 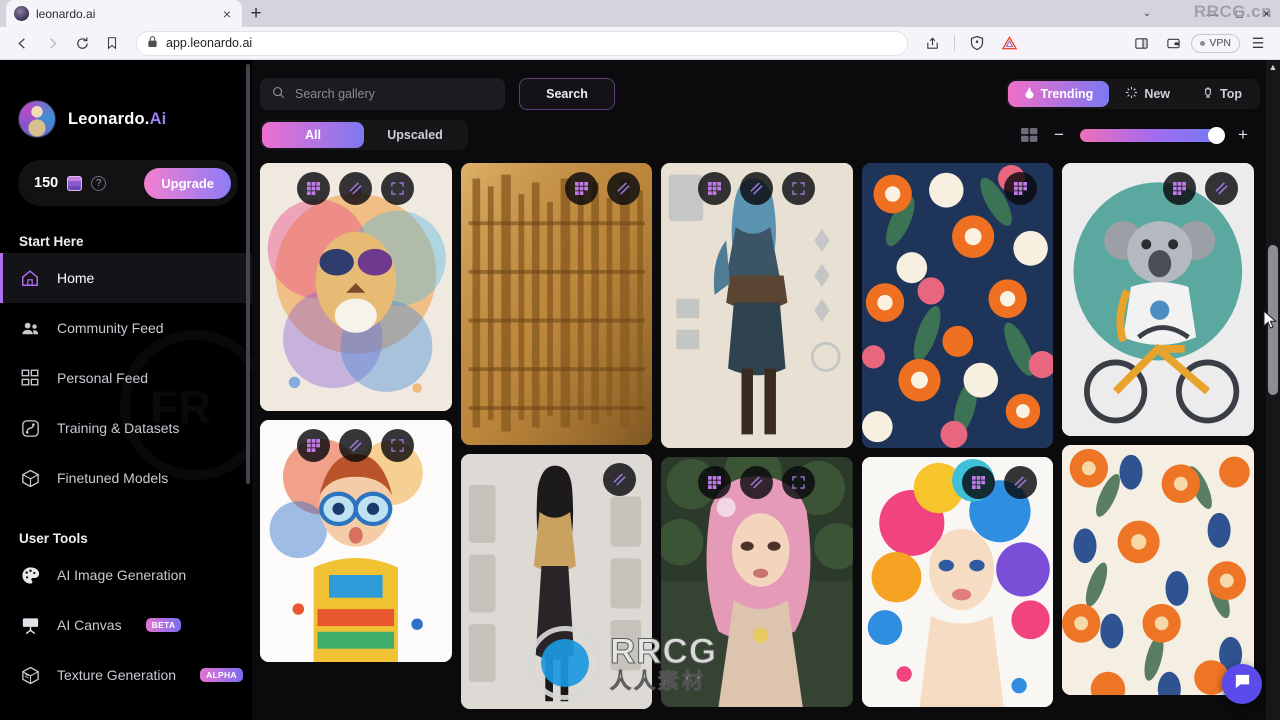 What do you see at coordinates (46, 183) in the screenshot?
I see `credits-amount: 150` at bounding box center [46, 183].